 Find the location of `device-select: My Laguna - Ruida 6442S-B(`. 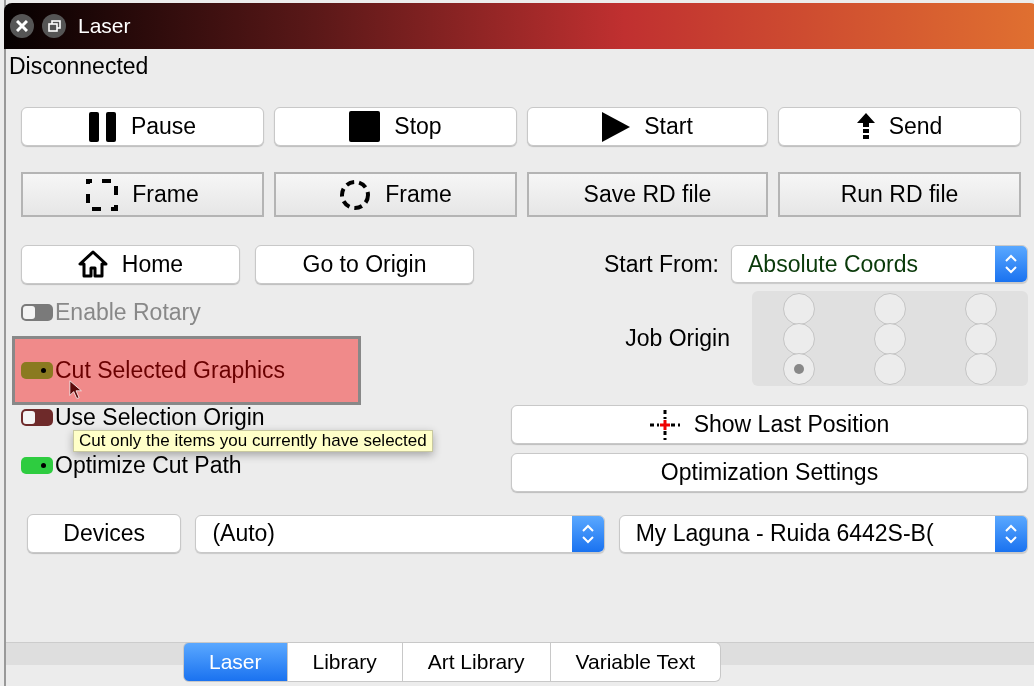

device-select: My Laguna - Ruida 6442S-B( is located at coordinates (823, 533).